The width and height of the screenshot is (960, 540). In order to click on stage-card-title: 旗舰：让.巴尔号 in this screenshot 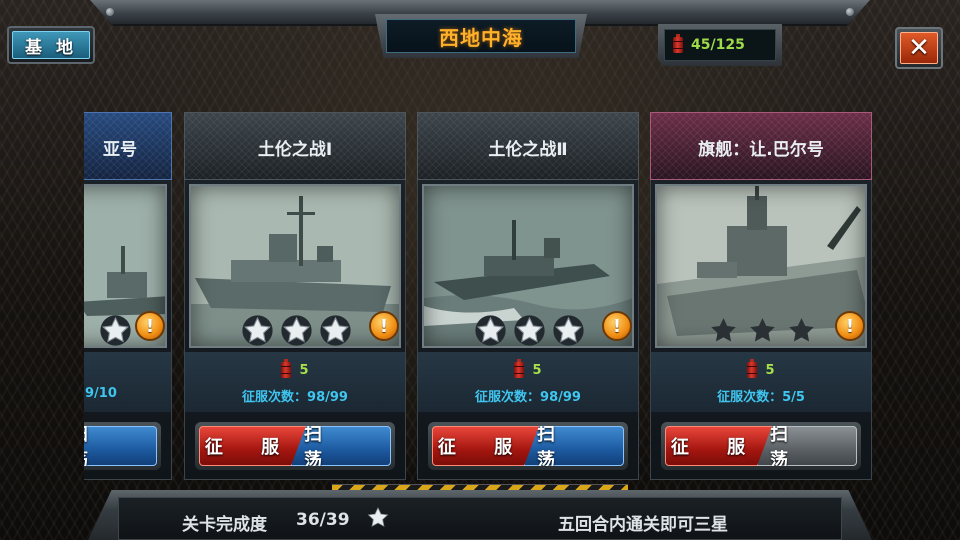, I will do `click(761, 146)`.